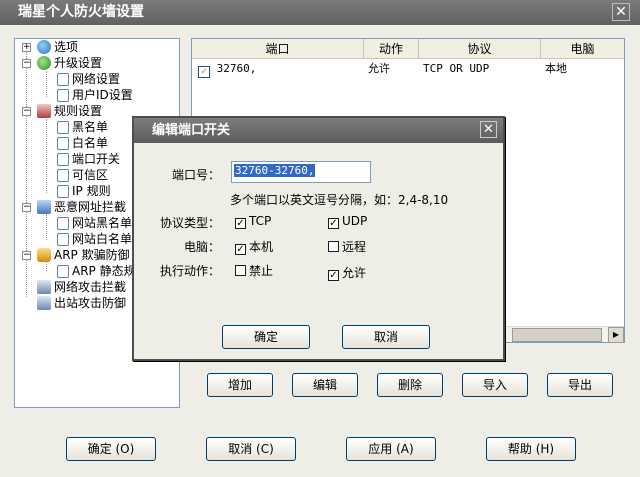  I want to click on row-checkbox: ✓, so click(204, 72).